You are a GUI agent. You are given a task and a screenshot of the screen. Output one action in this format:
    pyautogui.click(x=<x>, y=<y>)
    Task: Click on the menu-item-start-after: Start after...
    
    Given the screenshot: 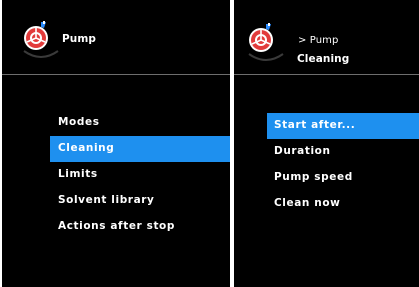 What is the action you would take?
    pyautogui.click(x=343, y=126)
    